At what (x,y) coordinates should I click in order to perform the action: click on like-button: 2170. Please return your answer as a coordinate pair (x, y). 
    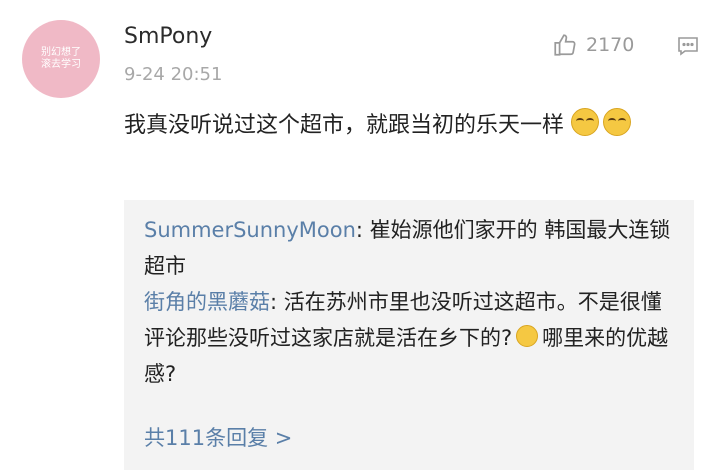
    Looking at the image, I should click on (593, 45).